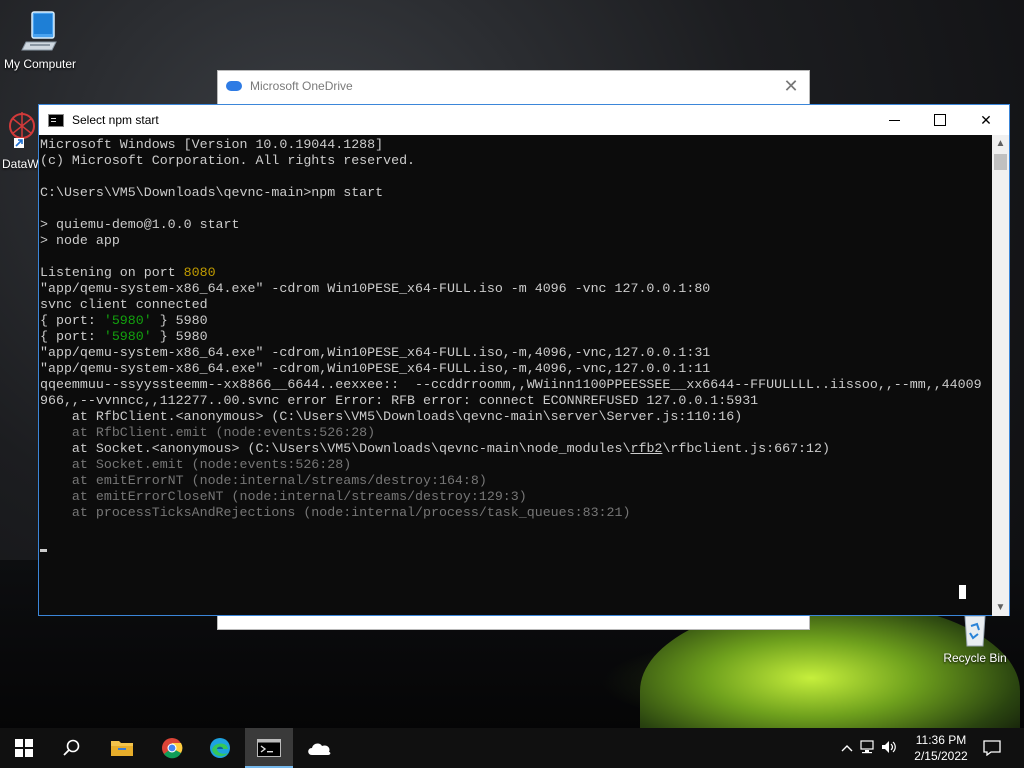  I want to click on close-button: ✕, so click(986, 120).